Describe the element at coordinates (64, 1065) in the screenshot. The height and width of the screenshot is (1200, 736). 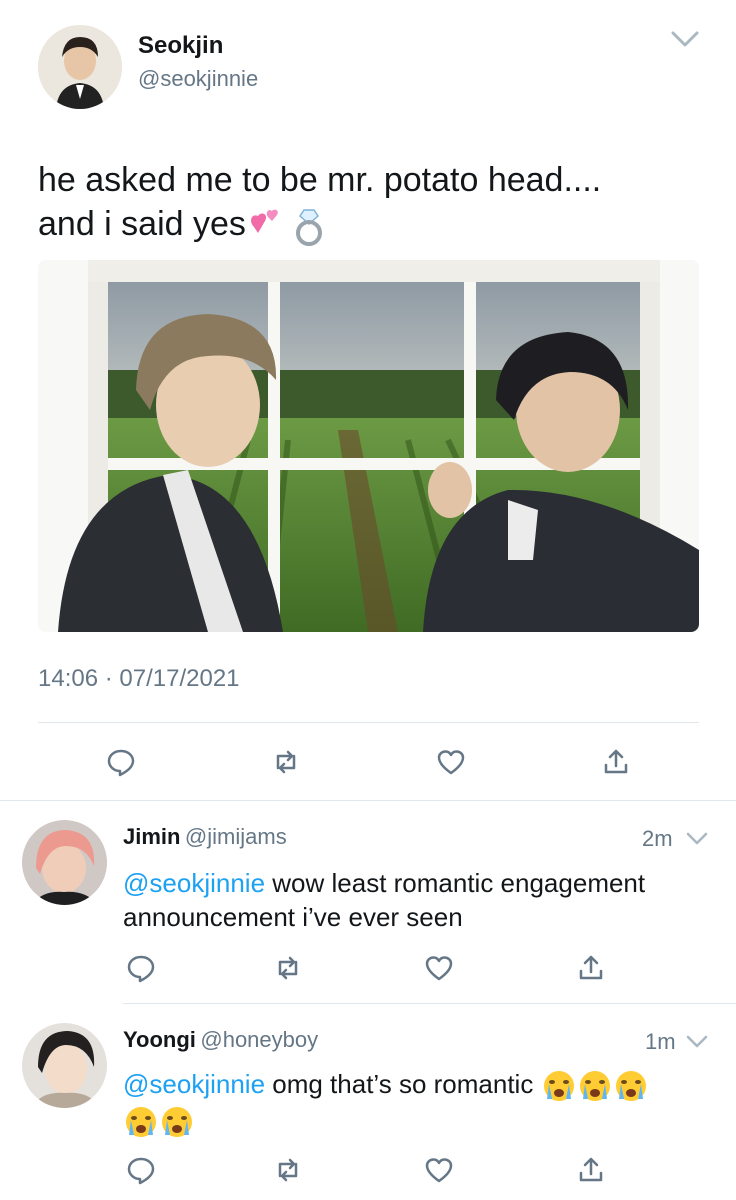
I see `avatar-yoongi` at that location.